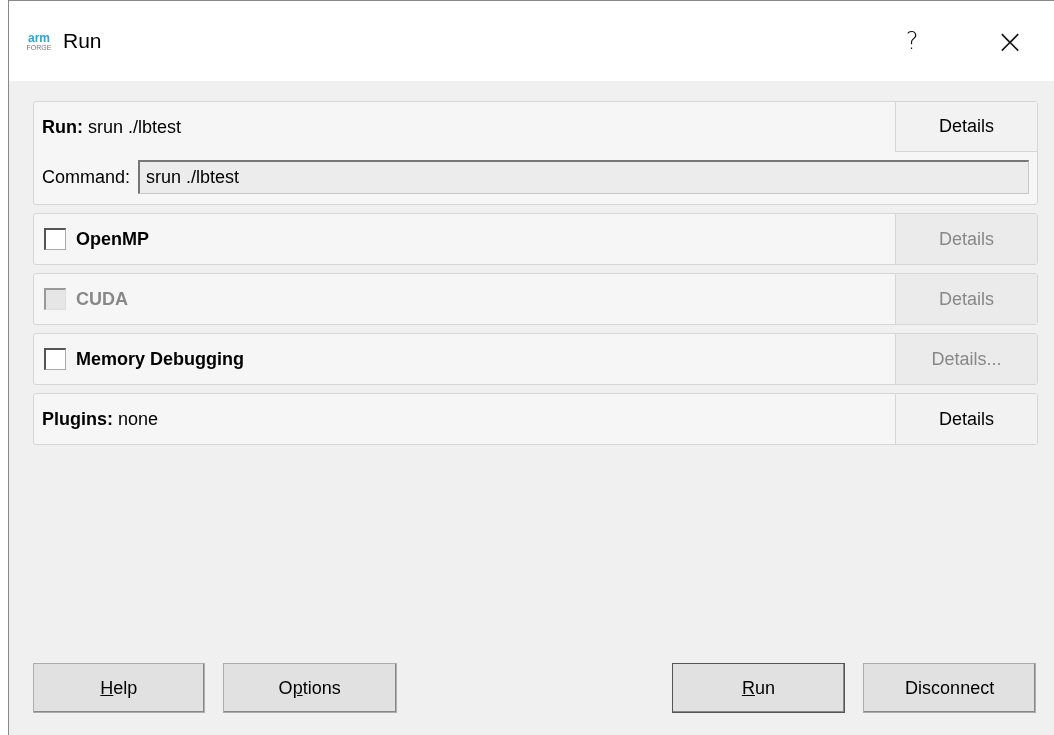 The image size is (1054, 735). What do you see at coordinates (309, 688) in the screenshot?
I see `dialog-button: Options` at bounding box center [309, 688].